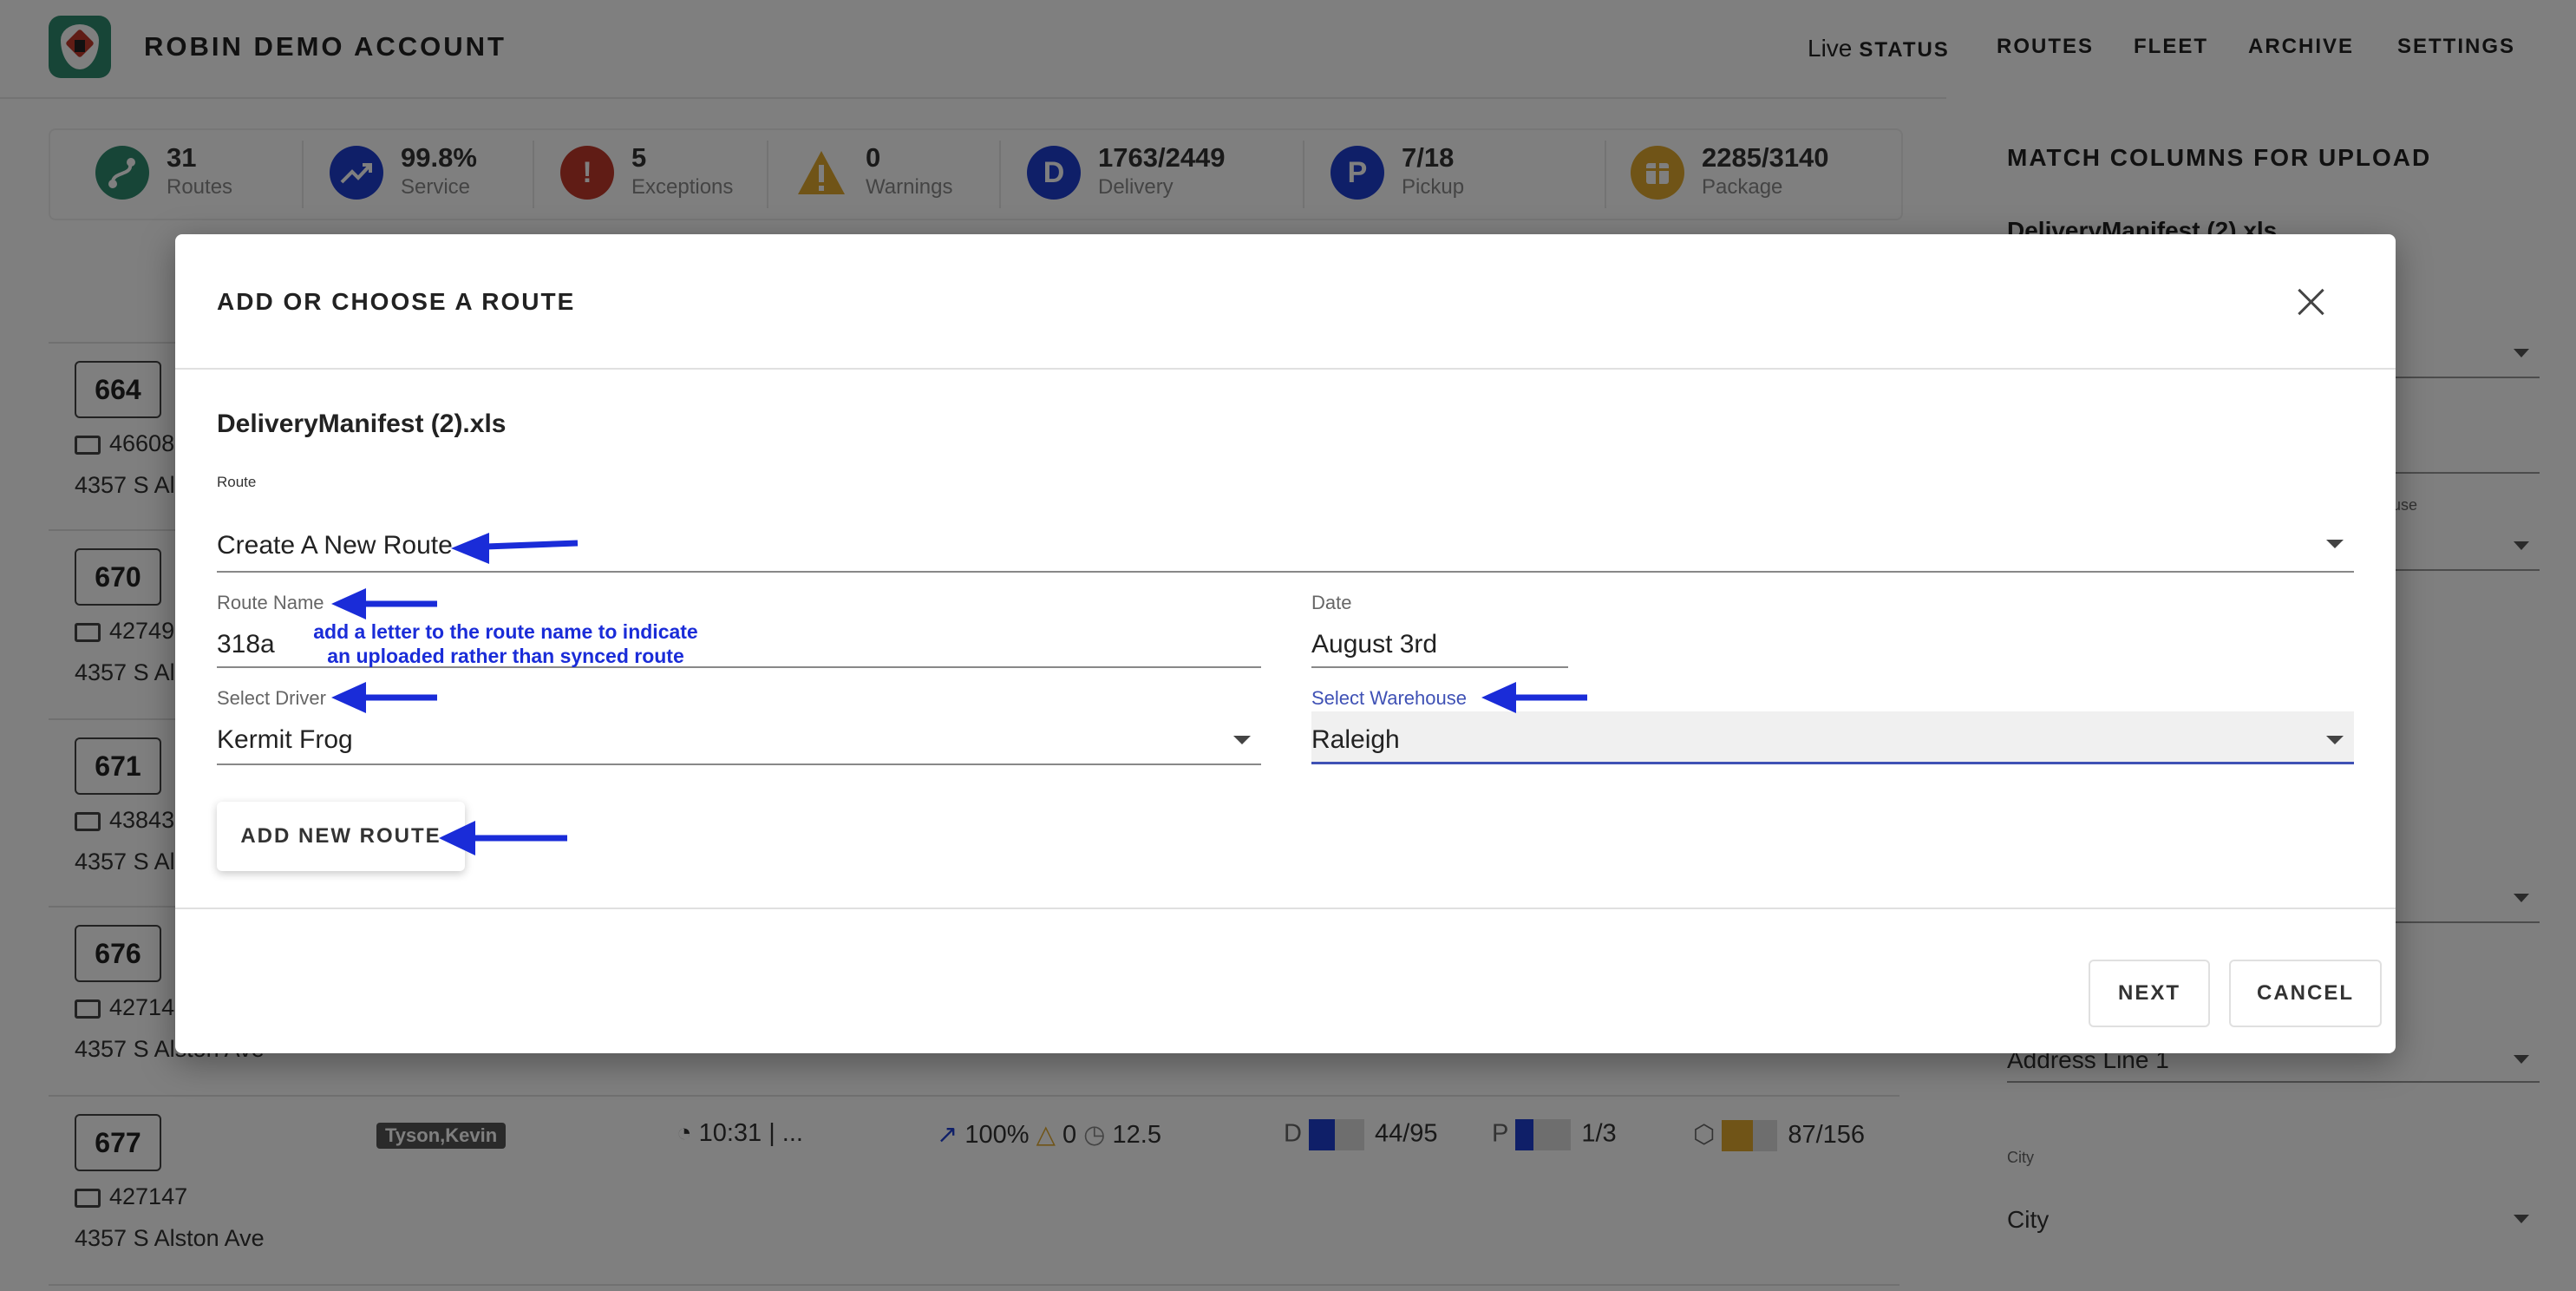  Describe the element at coordinates (505, 656) in the screenshot. I see `annotation-line: an uploaded rather than synced route` at that location.